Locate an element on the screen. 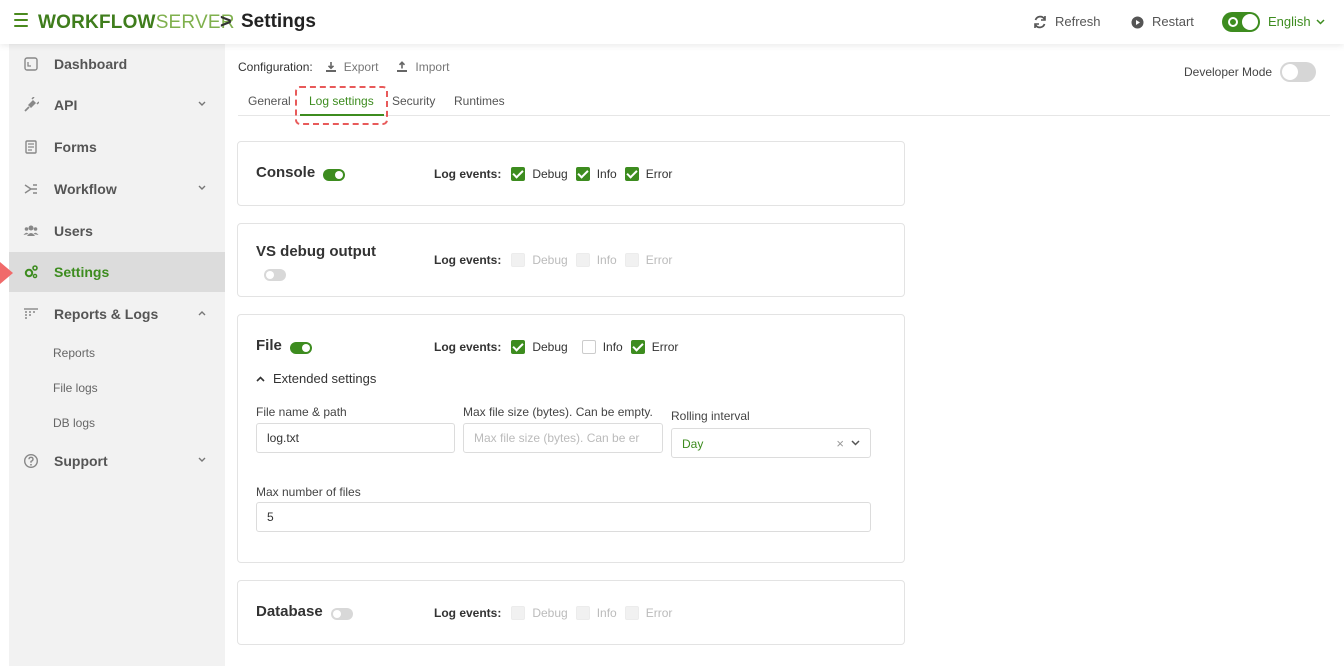  tab-general: General is located at coordinates (269, 101).